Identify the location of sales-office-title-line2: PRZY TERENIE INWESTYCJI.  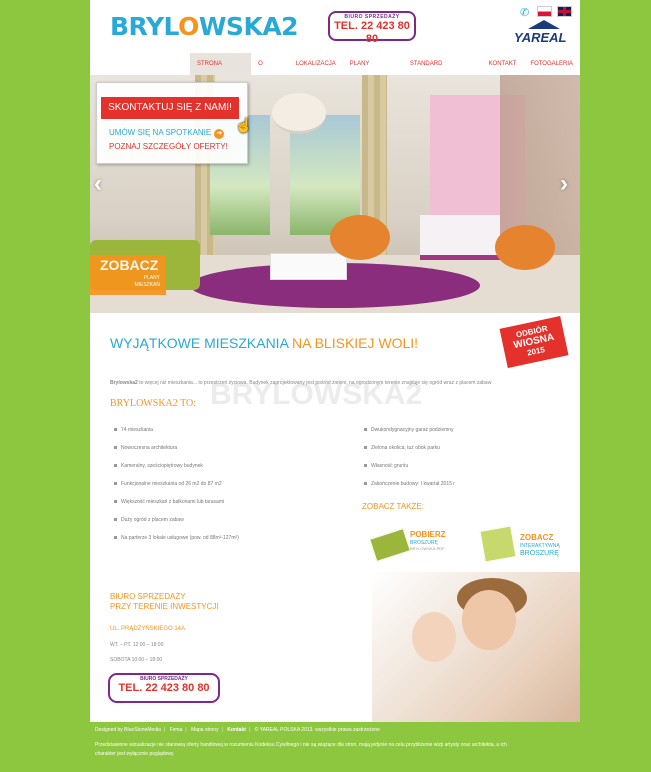
(164, 606).